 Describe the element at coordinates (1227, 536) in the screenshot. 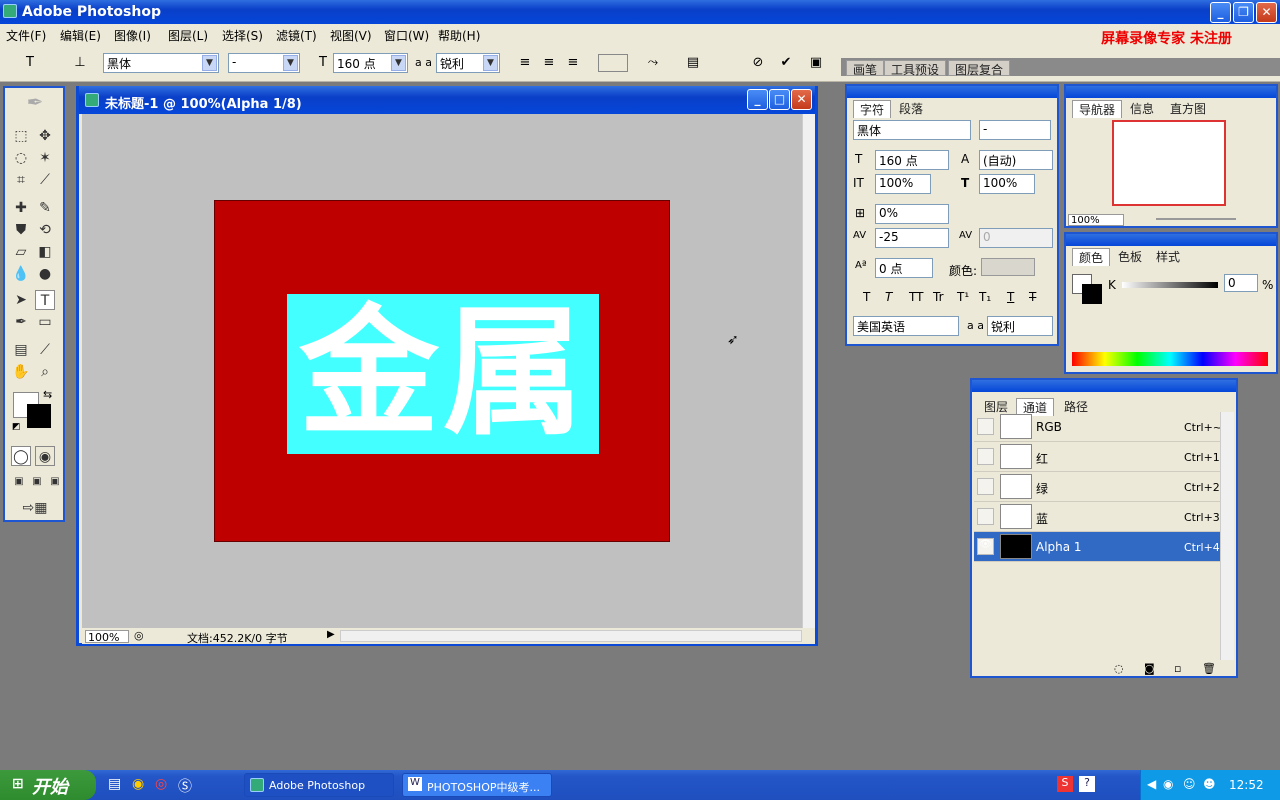

I see `channels-scrollbar` at that location.